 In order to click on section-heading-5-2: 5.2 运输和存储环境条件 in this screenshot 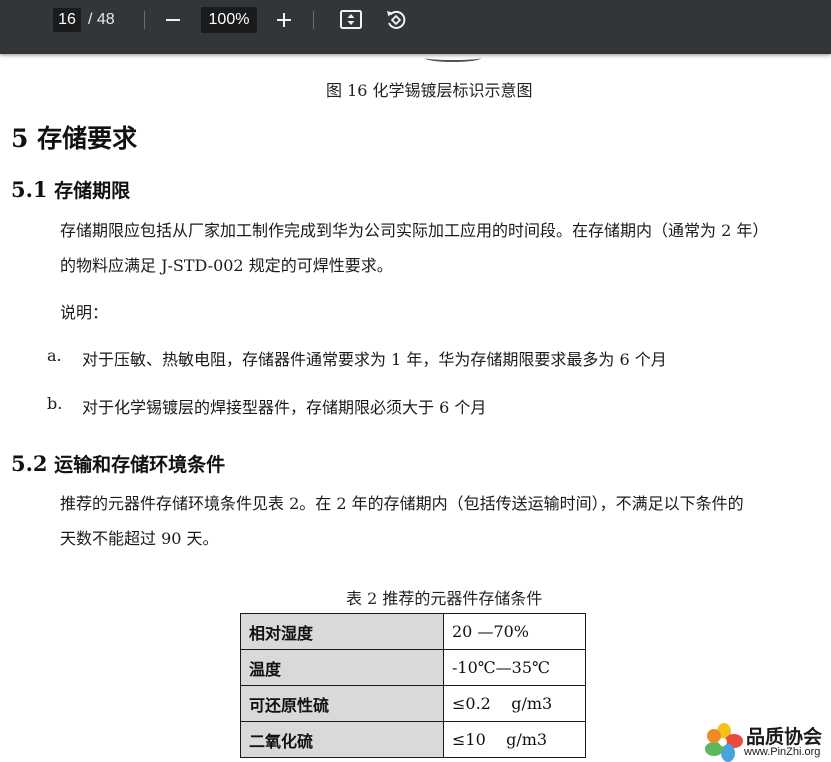, I will do `click(118, 463)`.